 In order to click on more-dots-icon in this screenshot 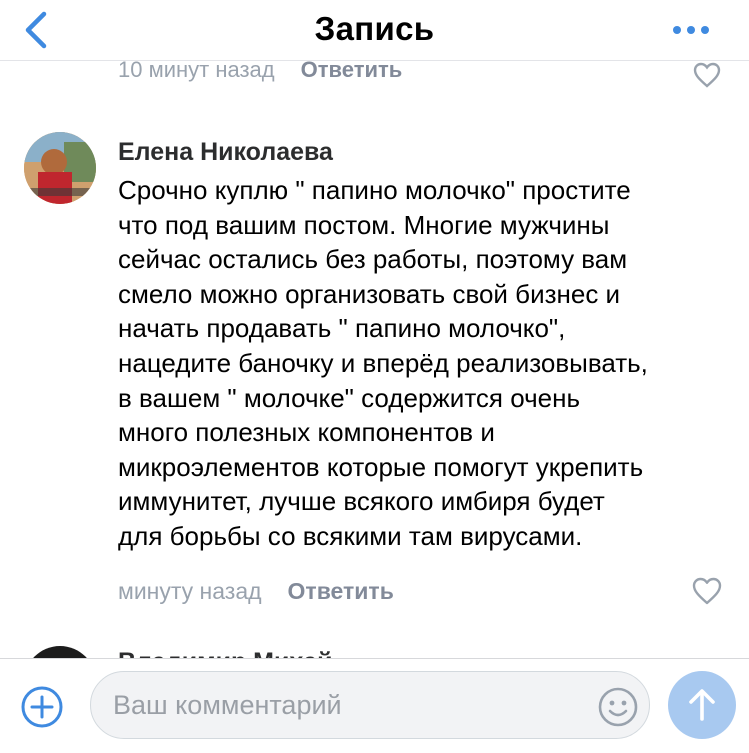, I will do `click(691, 30)`.